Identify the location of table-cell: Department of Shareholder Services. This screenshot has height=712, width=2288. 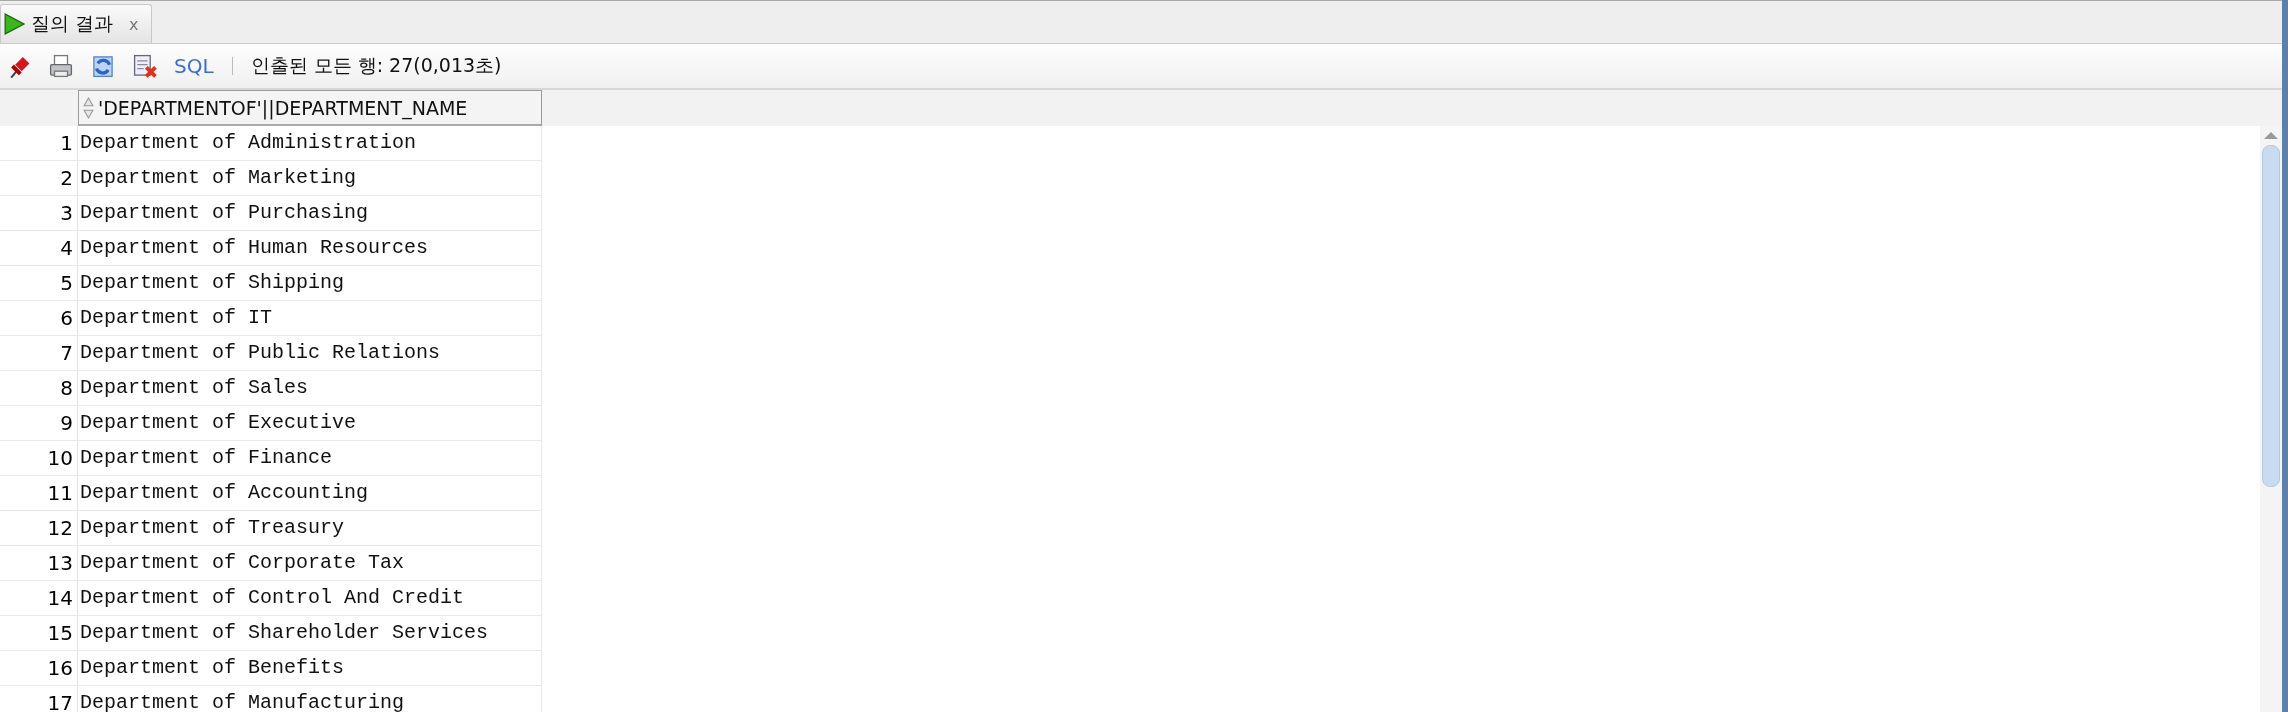
(310, 633).